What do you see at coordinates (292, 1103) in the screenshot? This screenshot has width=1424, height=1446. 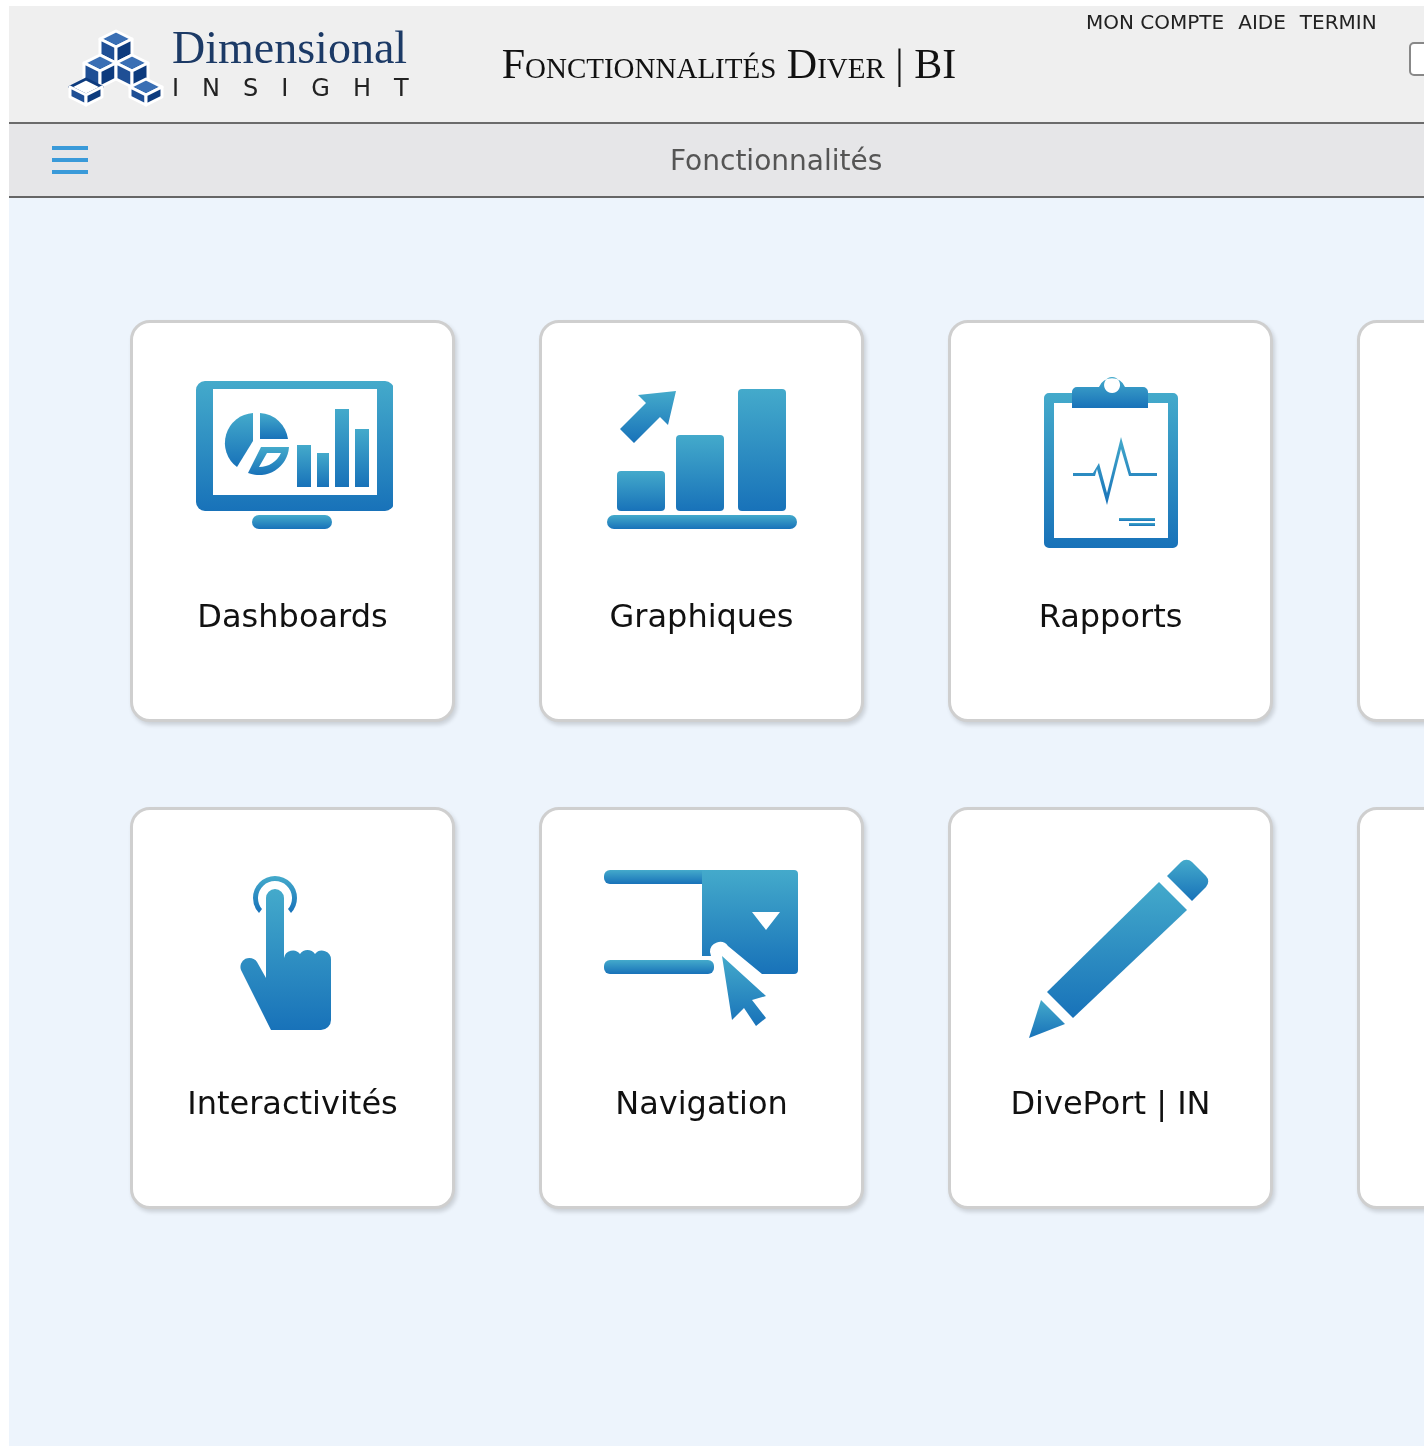 I see `tile-label: Interactivités` at bounding box center [292, 1103].